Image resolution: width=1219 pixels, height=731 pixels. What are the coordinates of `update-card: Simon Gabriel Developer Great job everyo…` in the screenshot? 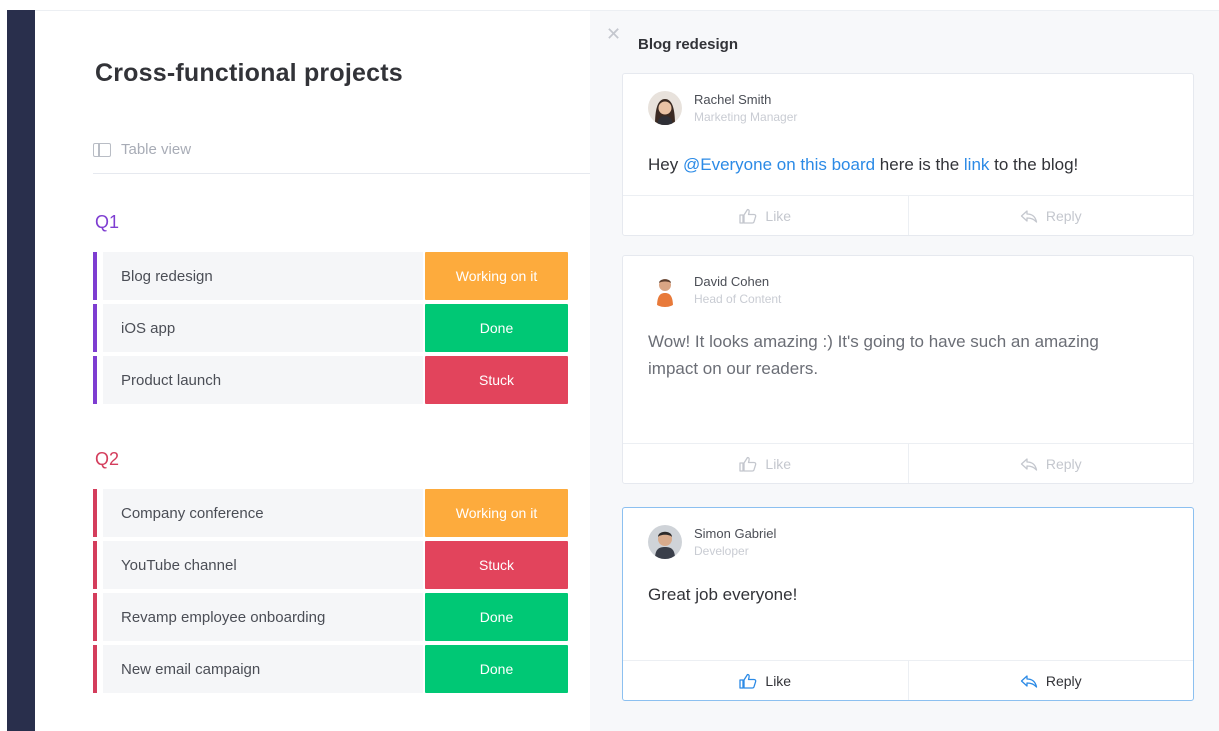 It's located at (908, 604).